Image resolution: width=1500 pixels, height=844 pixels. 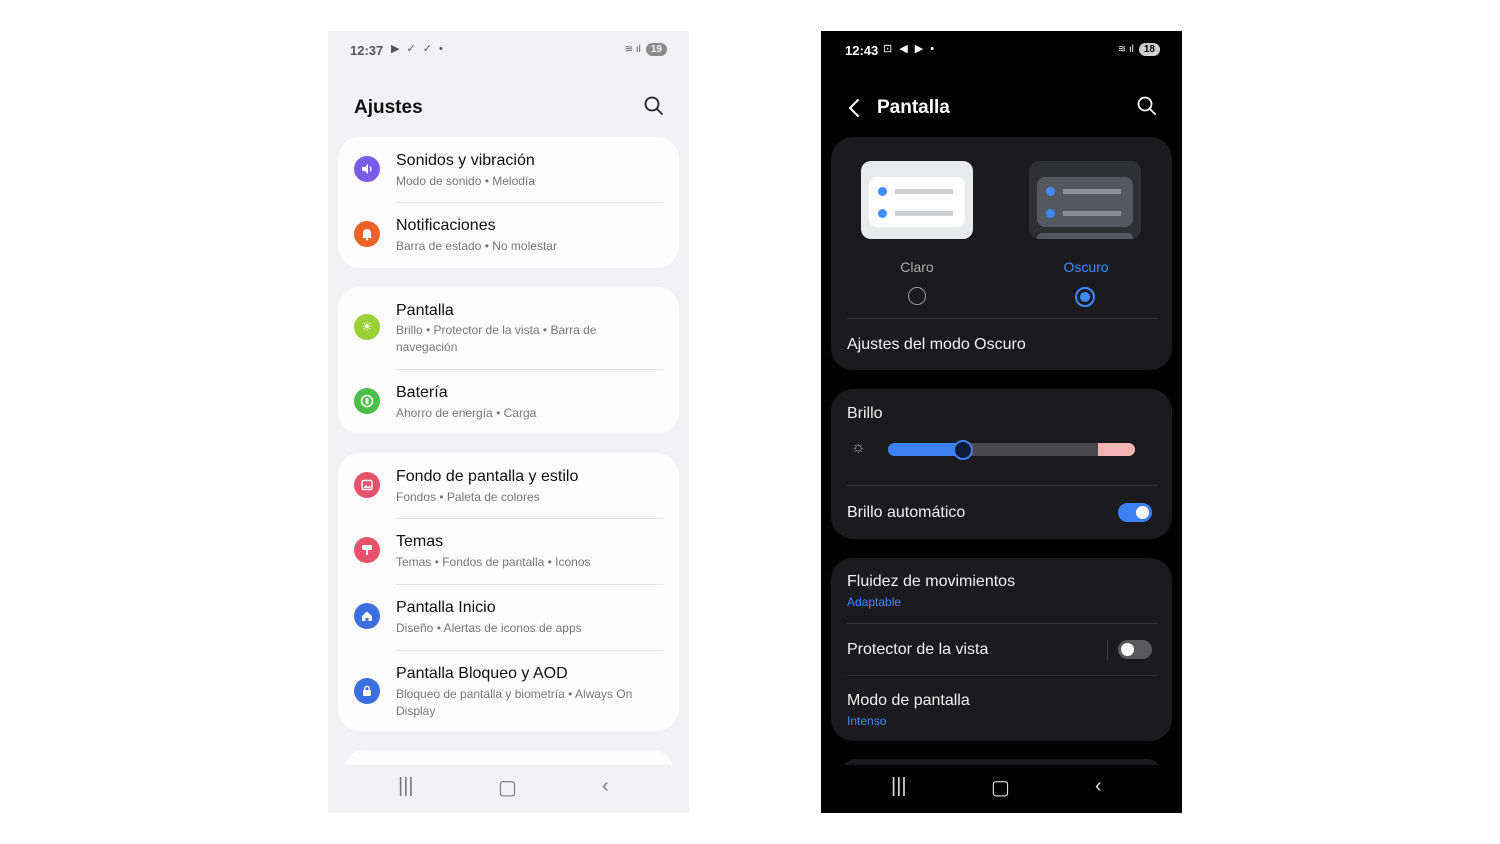 What do you see at coordinates (508, 402) in the screenshot?
I see `settings-item-battery: Batería Ahorro de energía • Carga` at bounding box center [508, 402].